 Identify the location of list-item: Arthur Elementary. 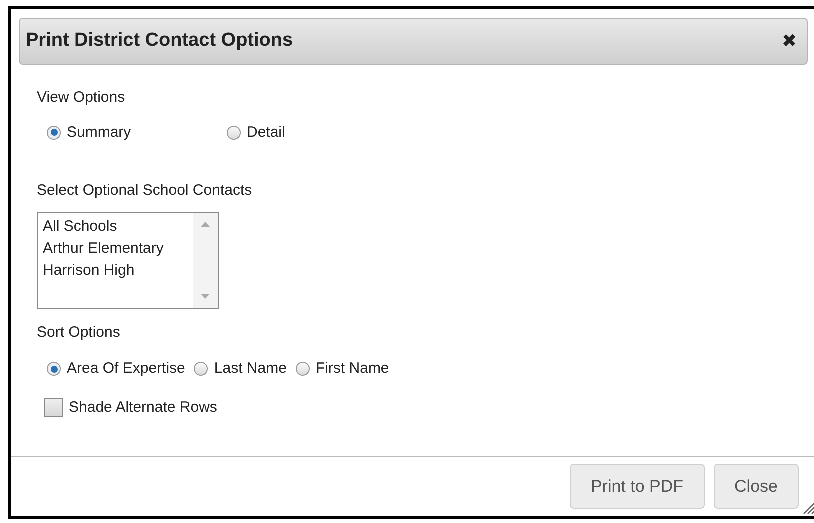
(118, 249).